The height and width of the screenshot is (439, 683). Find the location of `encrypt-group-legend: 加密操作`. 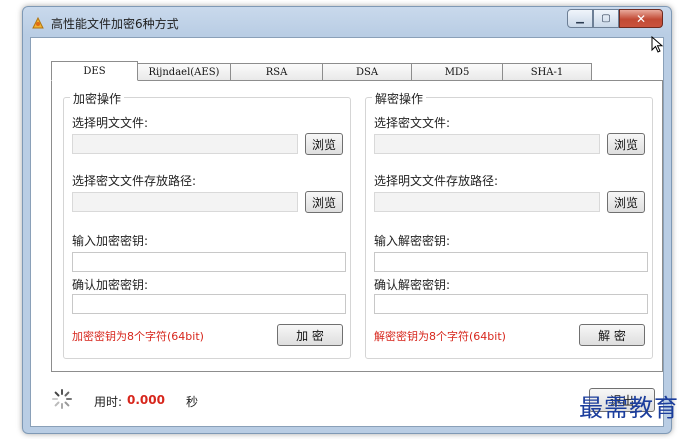

encrypt-group-legend: 加密操作 is located at coordinates (97, 98).